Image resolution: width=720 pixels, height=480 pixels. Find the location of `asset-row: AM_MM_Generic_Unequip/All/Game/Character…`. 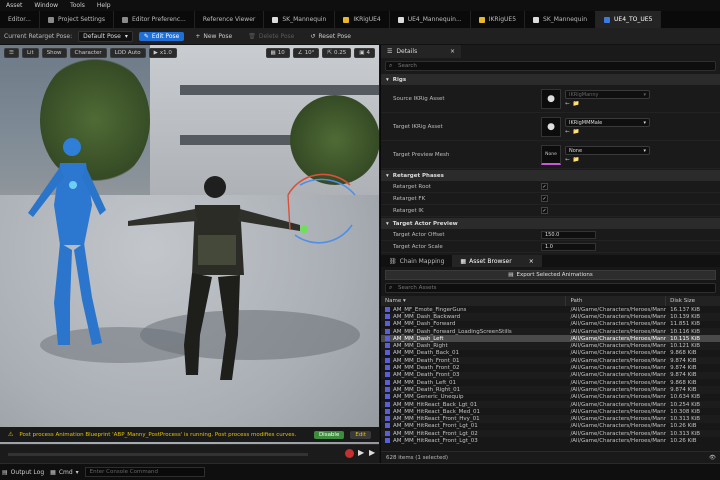

asset-row: AM_MM_Generic_Unequip/All/Game/Character… is located at coordinates (550, 397).